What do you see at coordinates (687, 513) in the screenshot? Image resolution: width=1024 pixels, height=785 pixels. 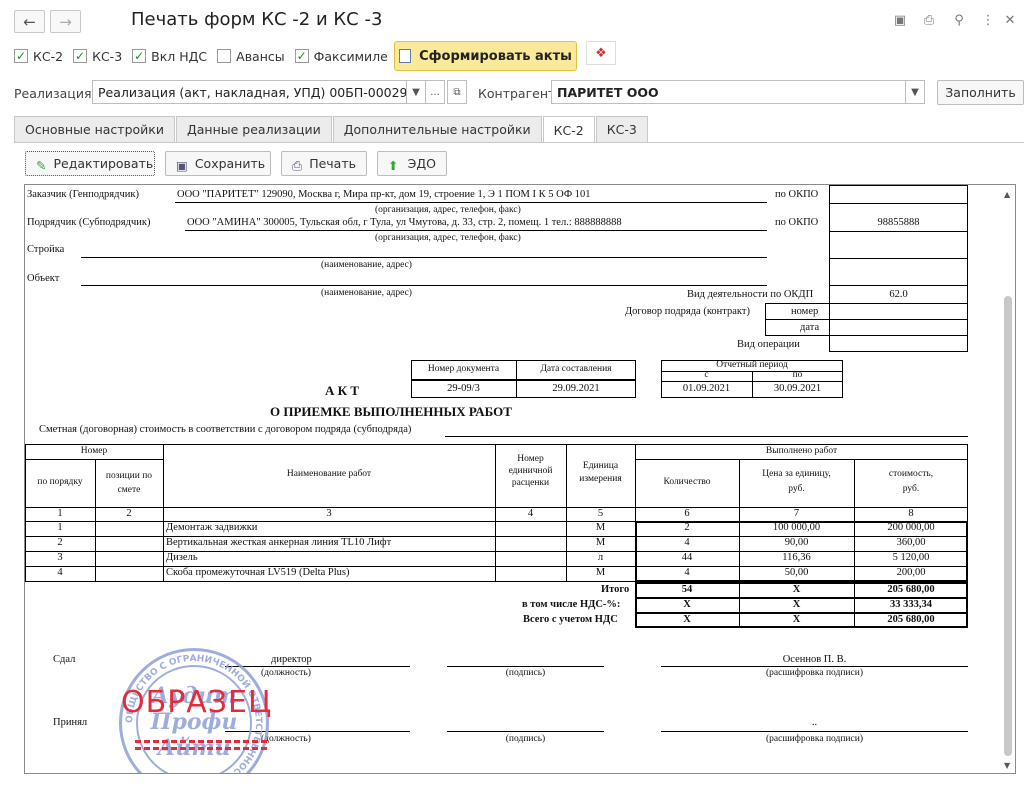 I see `col-num-6: 6` at bounding box center [687, 513].